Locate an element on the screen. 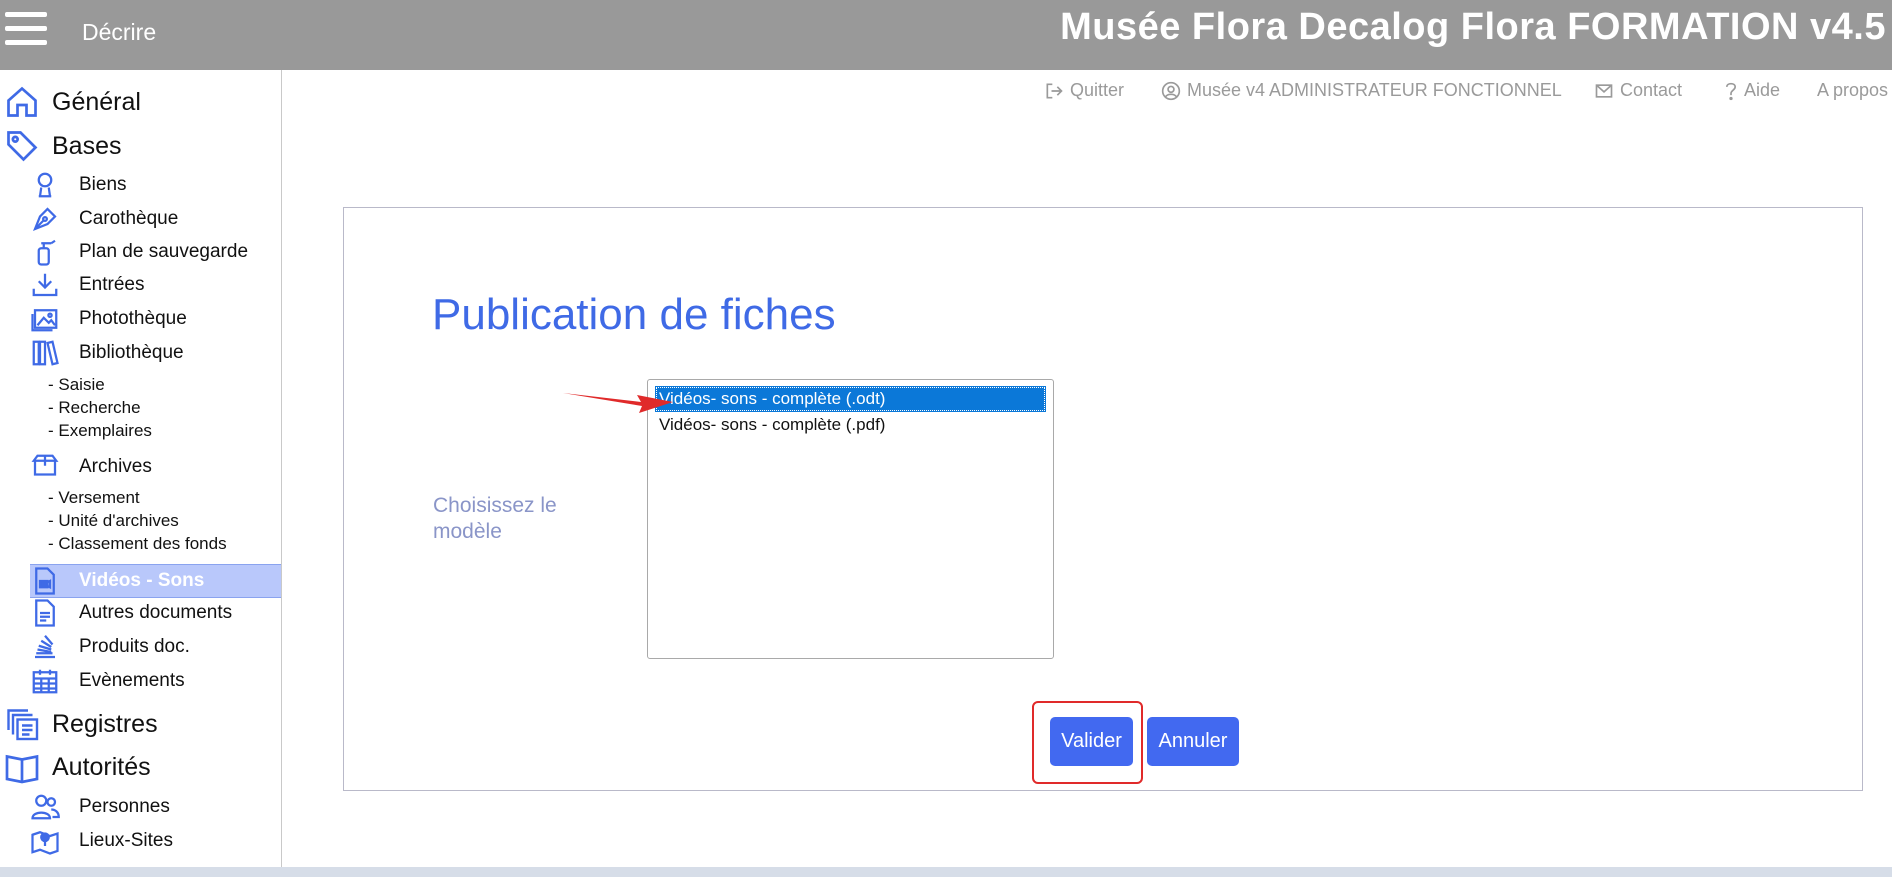  contact-label: Contact is located at coordinates (1651, 90).